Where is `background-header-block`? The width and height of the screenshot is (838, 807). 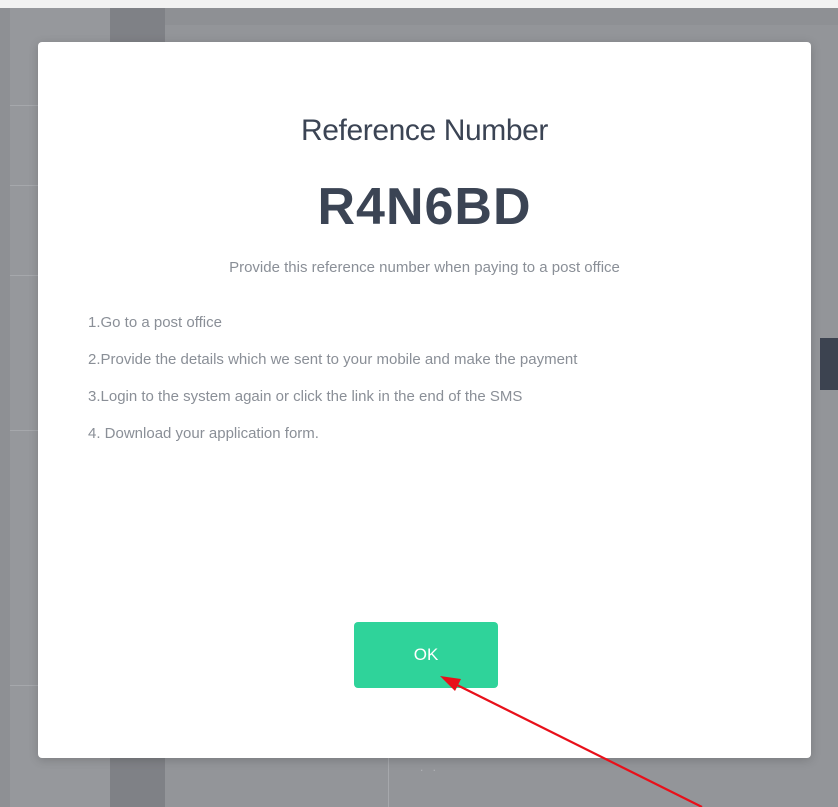
background-header-block is located at coordinates (829, 364).